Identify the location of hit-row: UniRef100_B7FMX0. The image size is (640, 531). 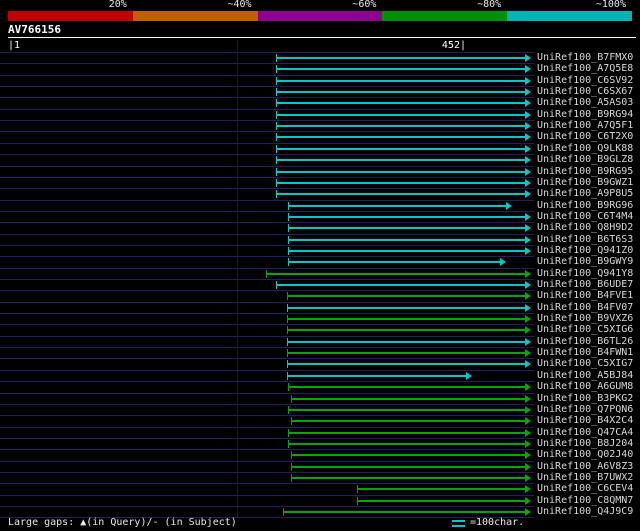
(320, 57).